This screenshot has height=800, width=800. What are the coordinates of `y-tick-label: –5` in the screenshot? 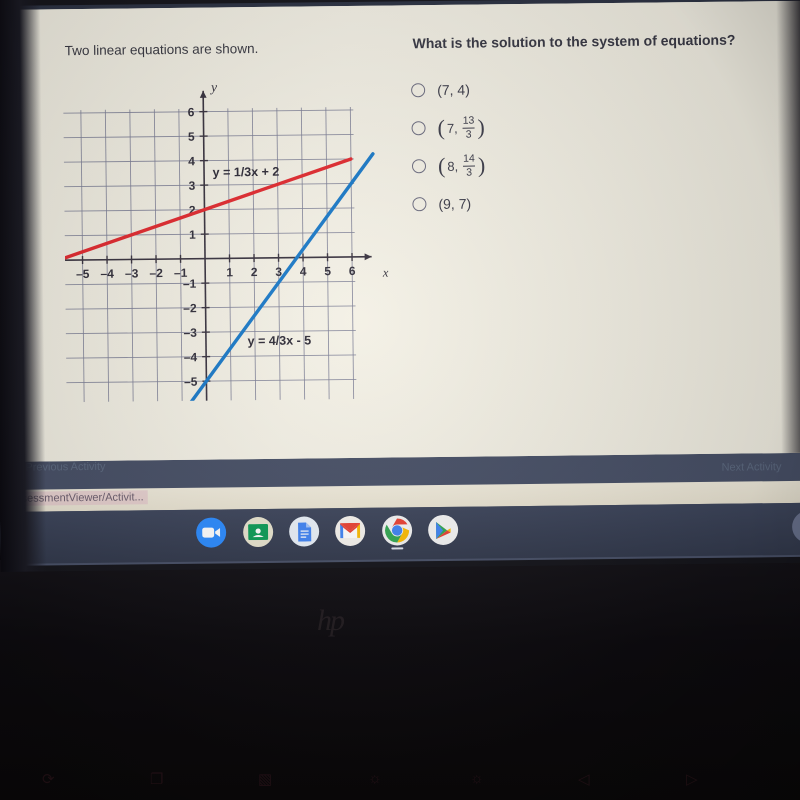 It's located at (191, 382).